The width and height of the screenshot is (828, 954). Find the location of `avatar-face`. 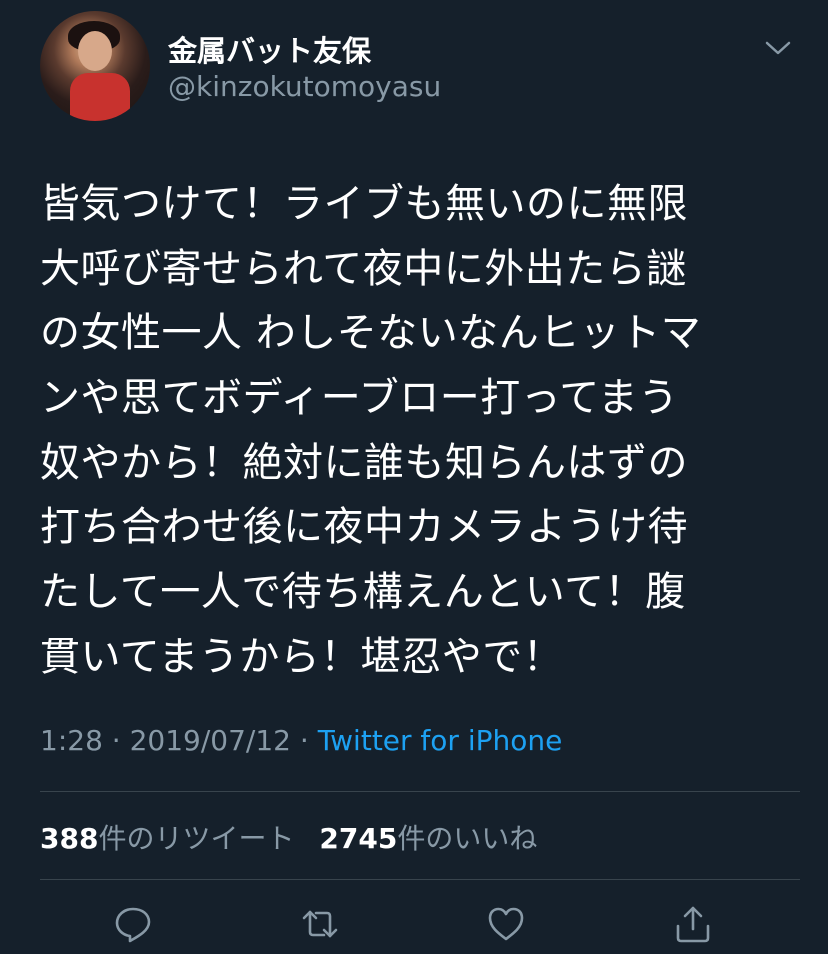

avatar-face is located at coordinates (95, 51).